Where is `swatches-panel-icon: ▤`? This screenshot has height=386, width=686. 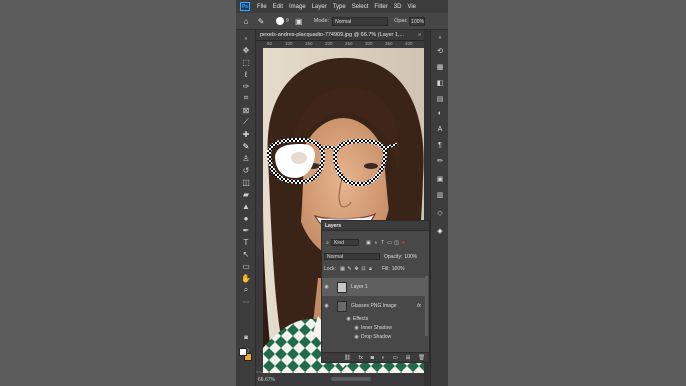
swatches-panel-icon: ▤ is located at coordinates (440, 99).